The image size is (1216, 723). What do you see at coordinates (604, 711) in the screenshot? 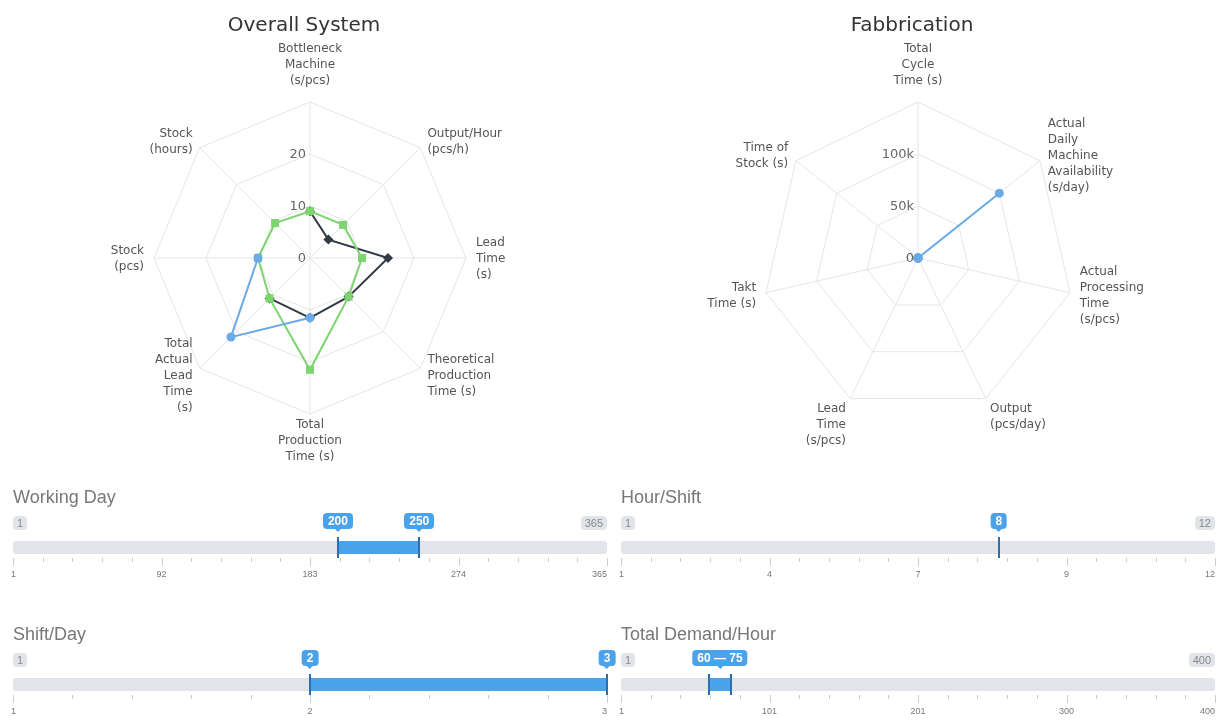
I see `scale-label: 3` at bounding box center [604, 711].